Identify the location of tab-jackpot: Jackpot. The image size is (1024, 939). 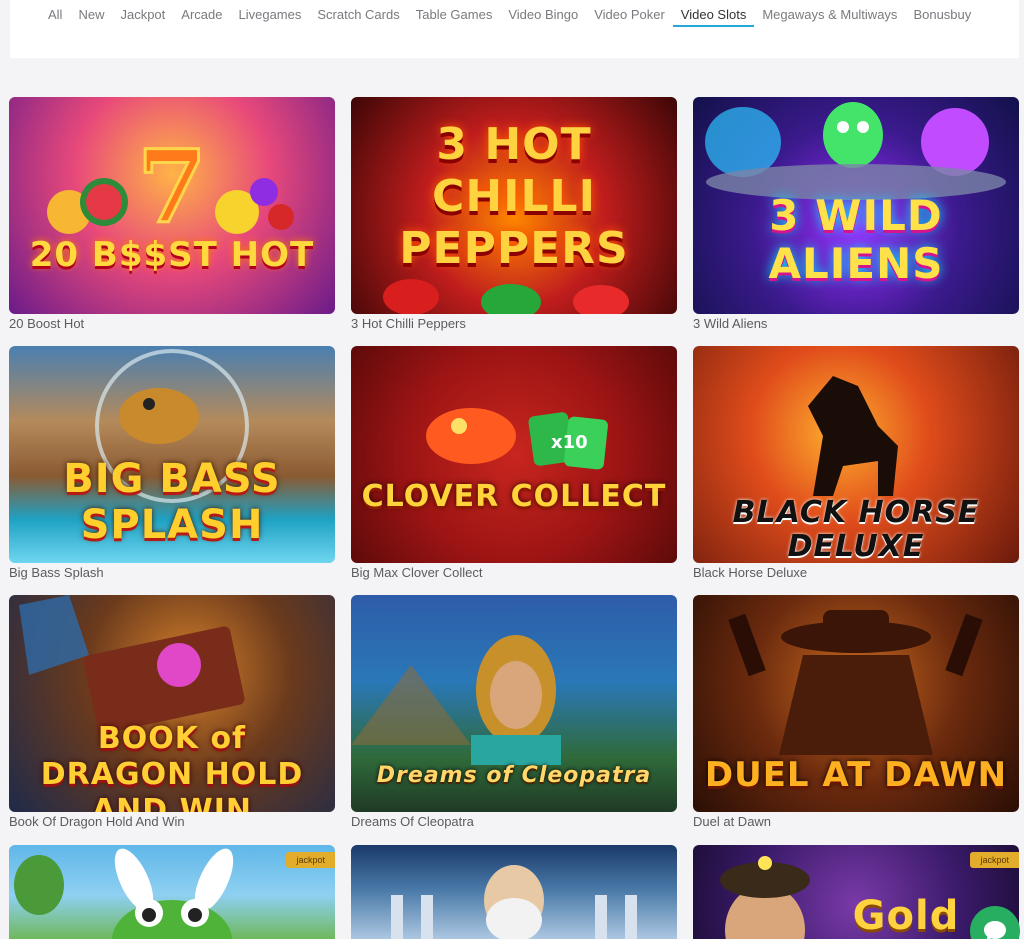
(142, 17).